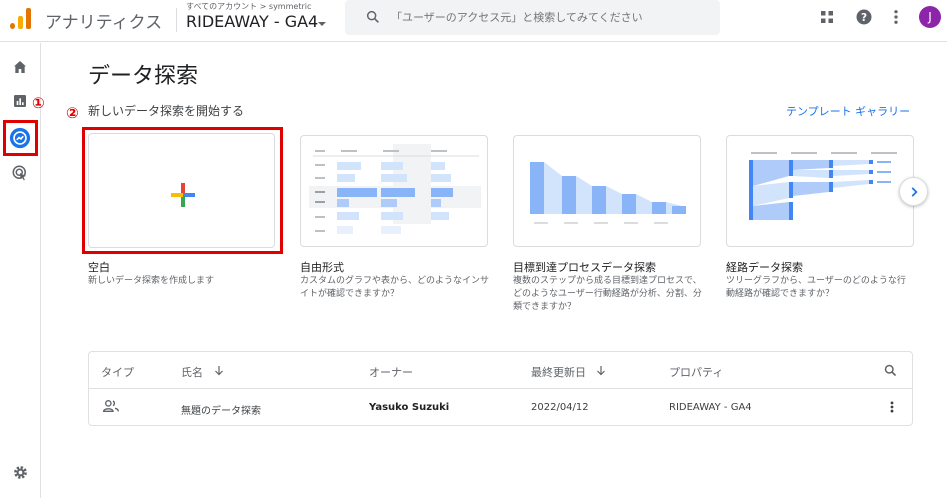  I want to click on bar-chart-icon, so click(20, 101).